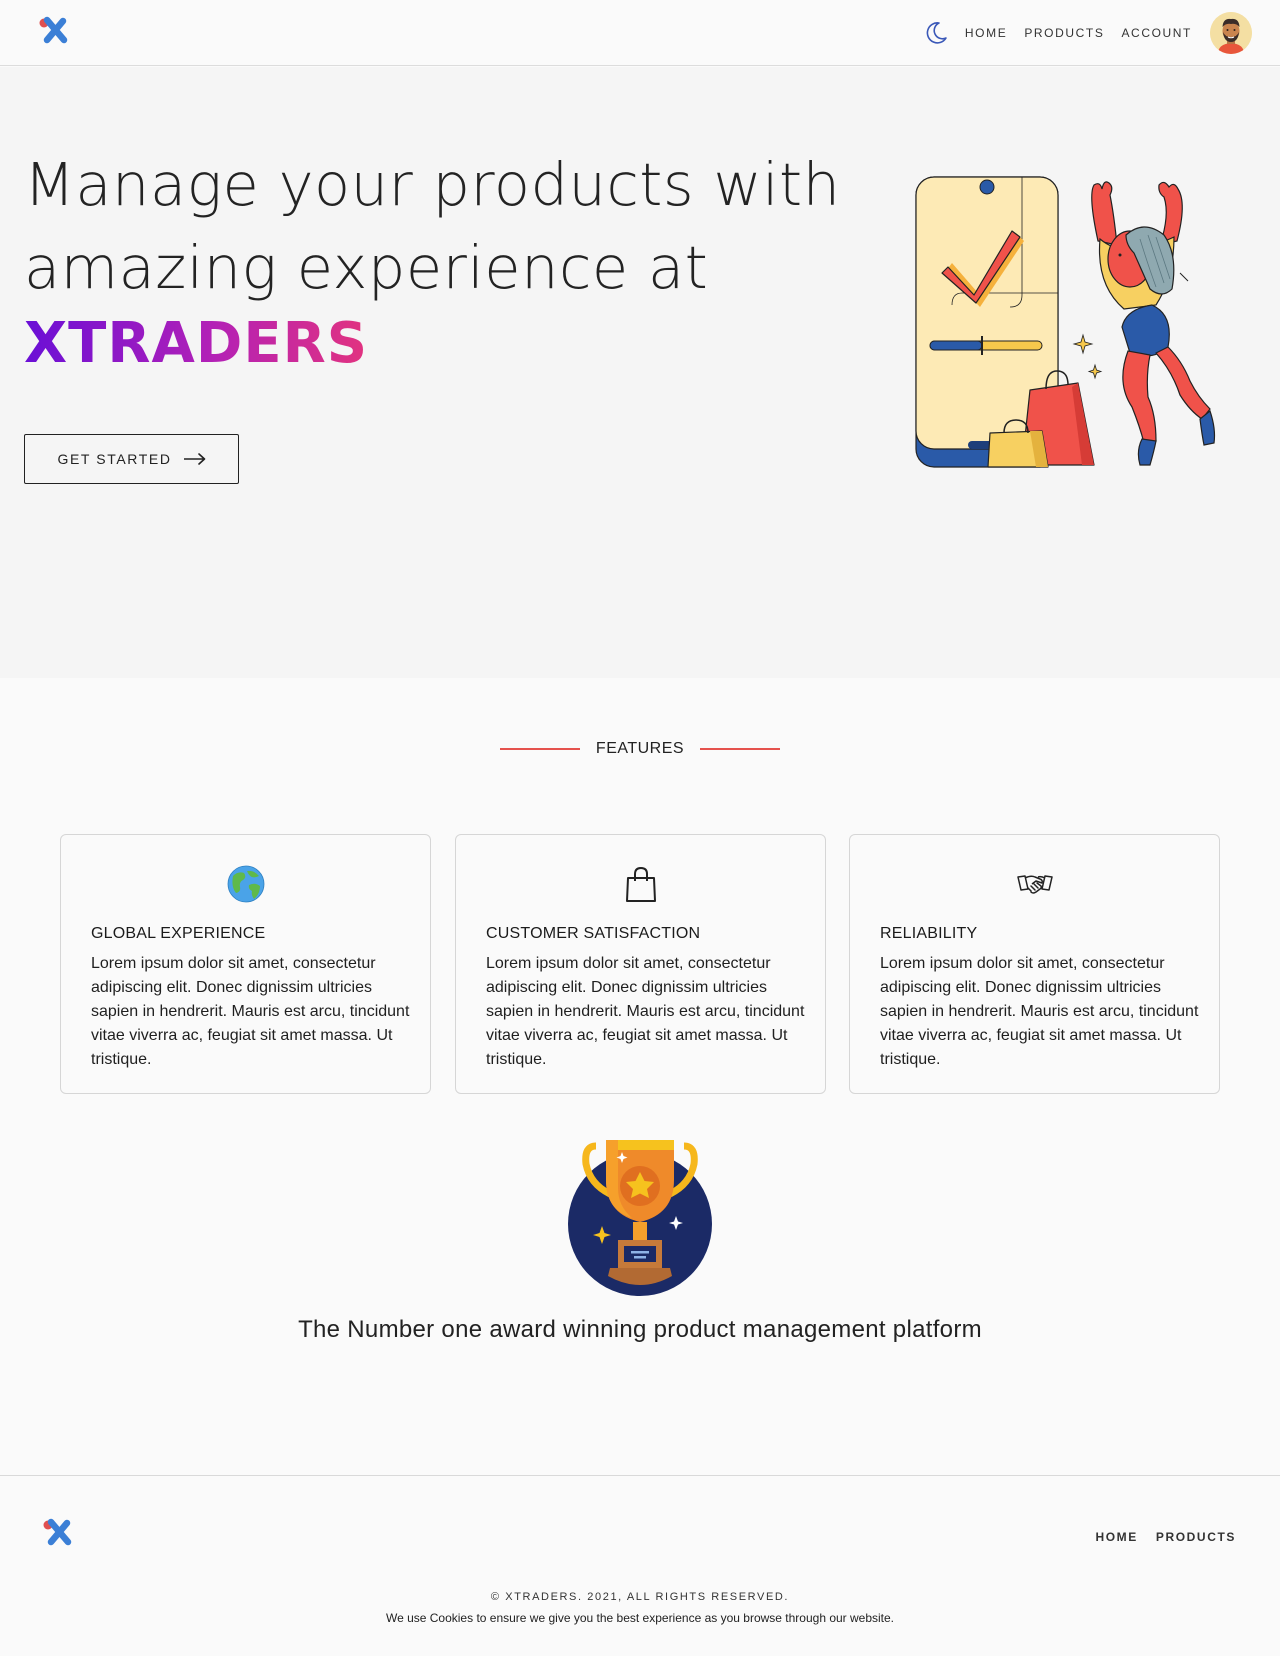 This screenshot has height=1656, width=1280. I want to click on avatar-face-icon, so click(1231, 33).